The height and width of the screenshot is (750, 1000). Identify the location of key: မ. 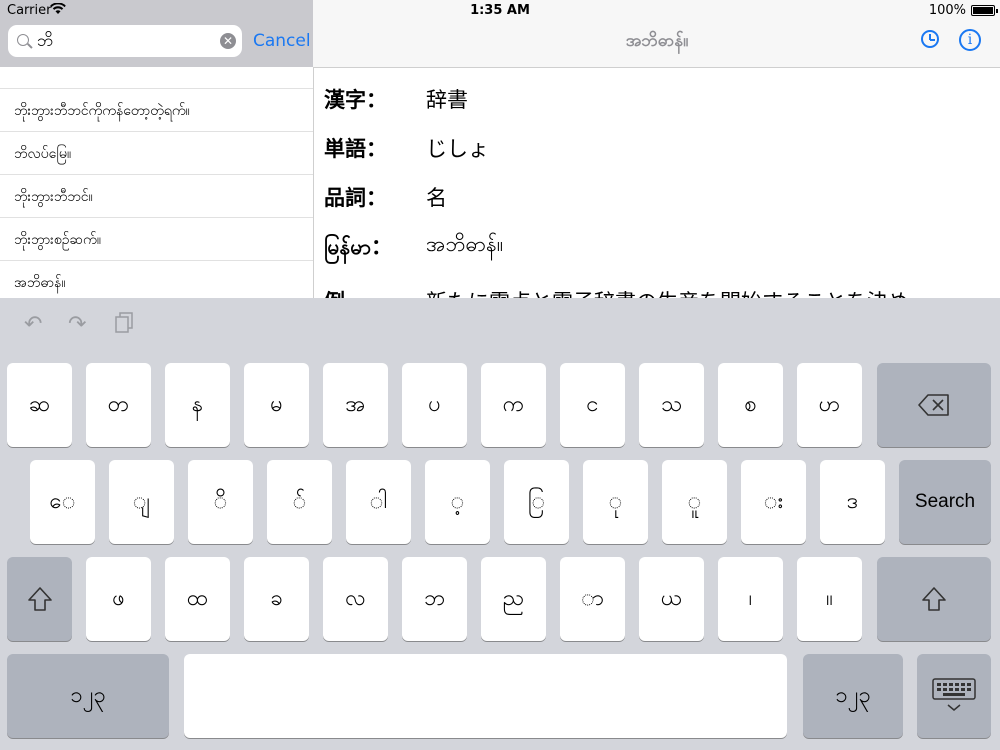
(276, 405).